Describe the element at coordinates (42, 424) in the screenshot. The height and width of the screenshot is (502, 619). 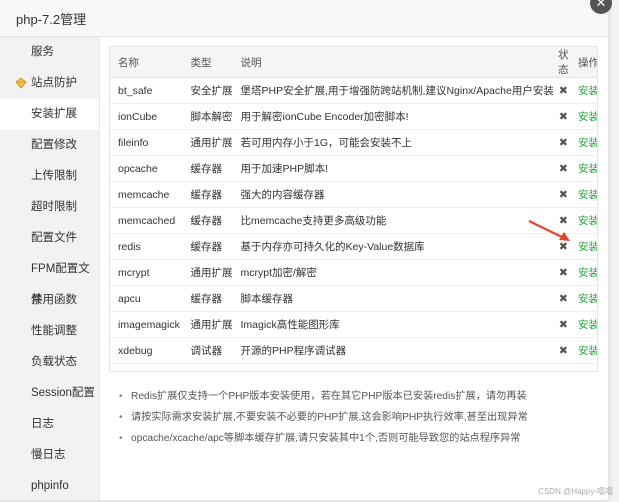
I see `sidebar-item-label: 日志` at that location.